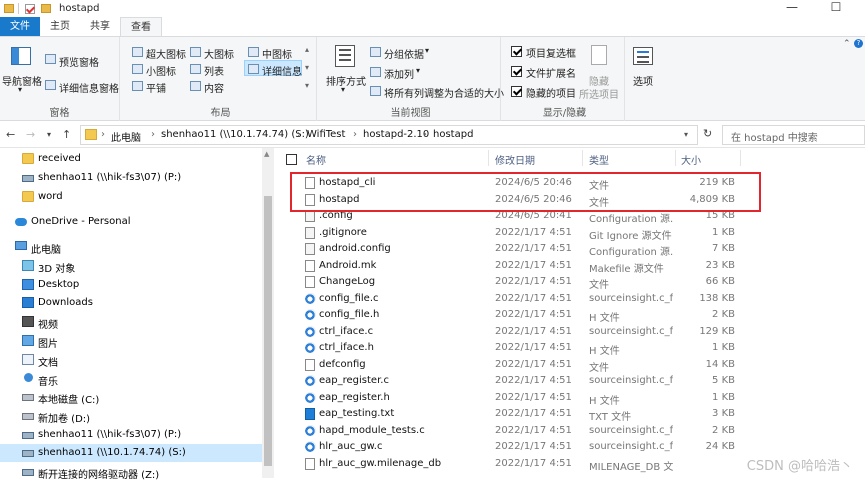 Image resolution: width=865 pixels, height=481 pixels. I want to click on nav-item-z-drive: 断开连接的网络驱动器 (Z:), so click(131, 472).